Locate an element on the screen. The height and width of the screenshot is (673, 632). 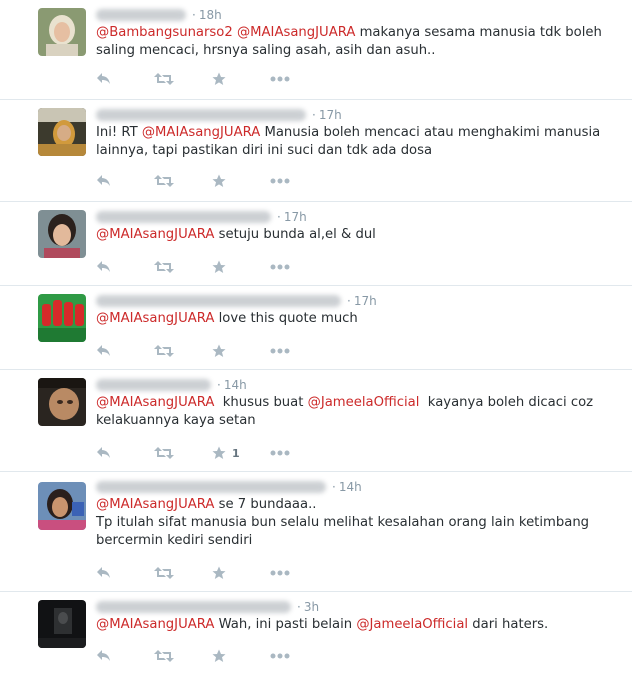
timestamp: 18h is located at coordinates (210, 15).